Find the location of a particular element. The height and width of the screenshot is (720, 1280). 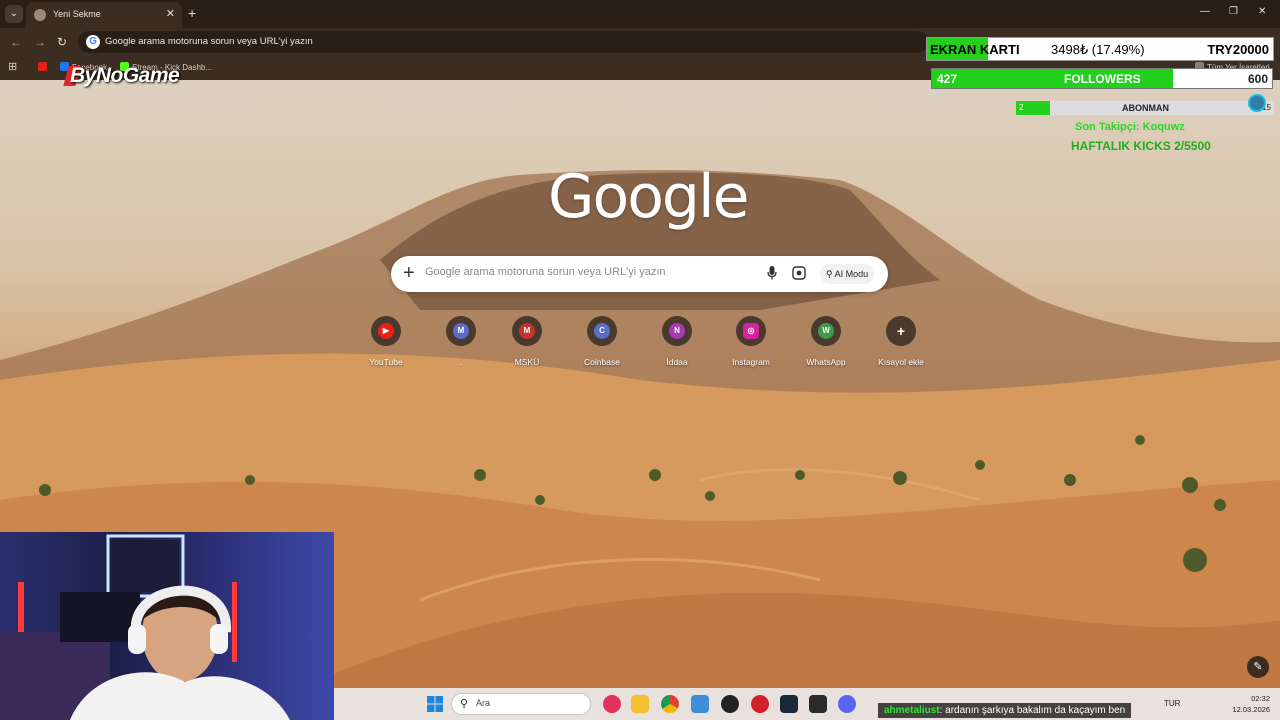

shortcut-m: M . is located at coordinates (461, 341).